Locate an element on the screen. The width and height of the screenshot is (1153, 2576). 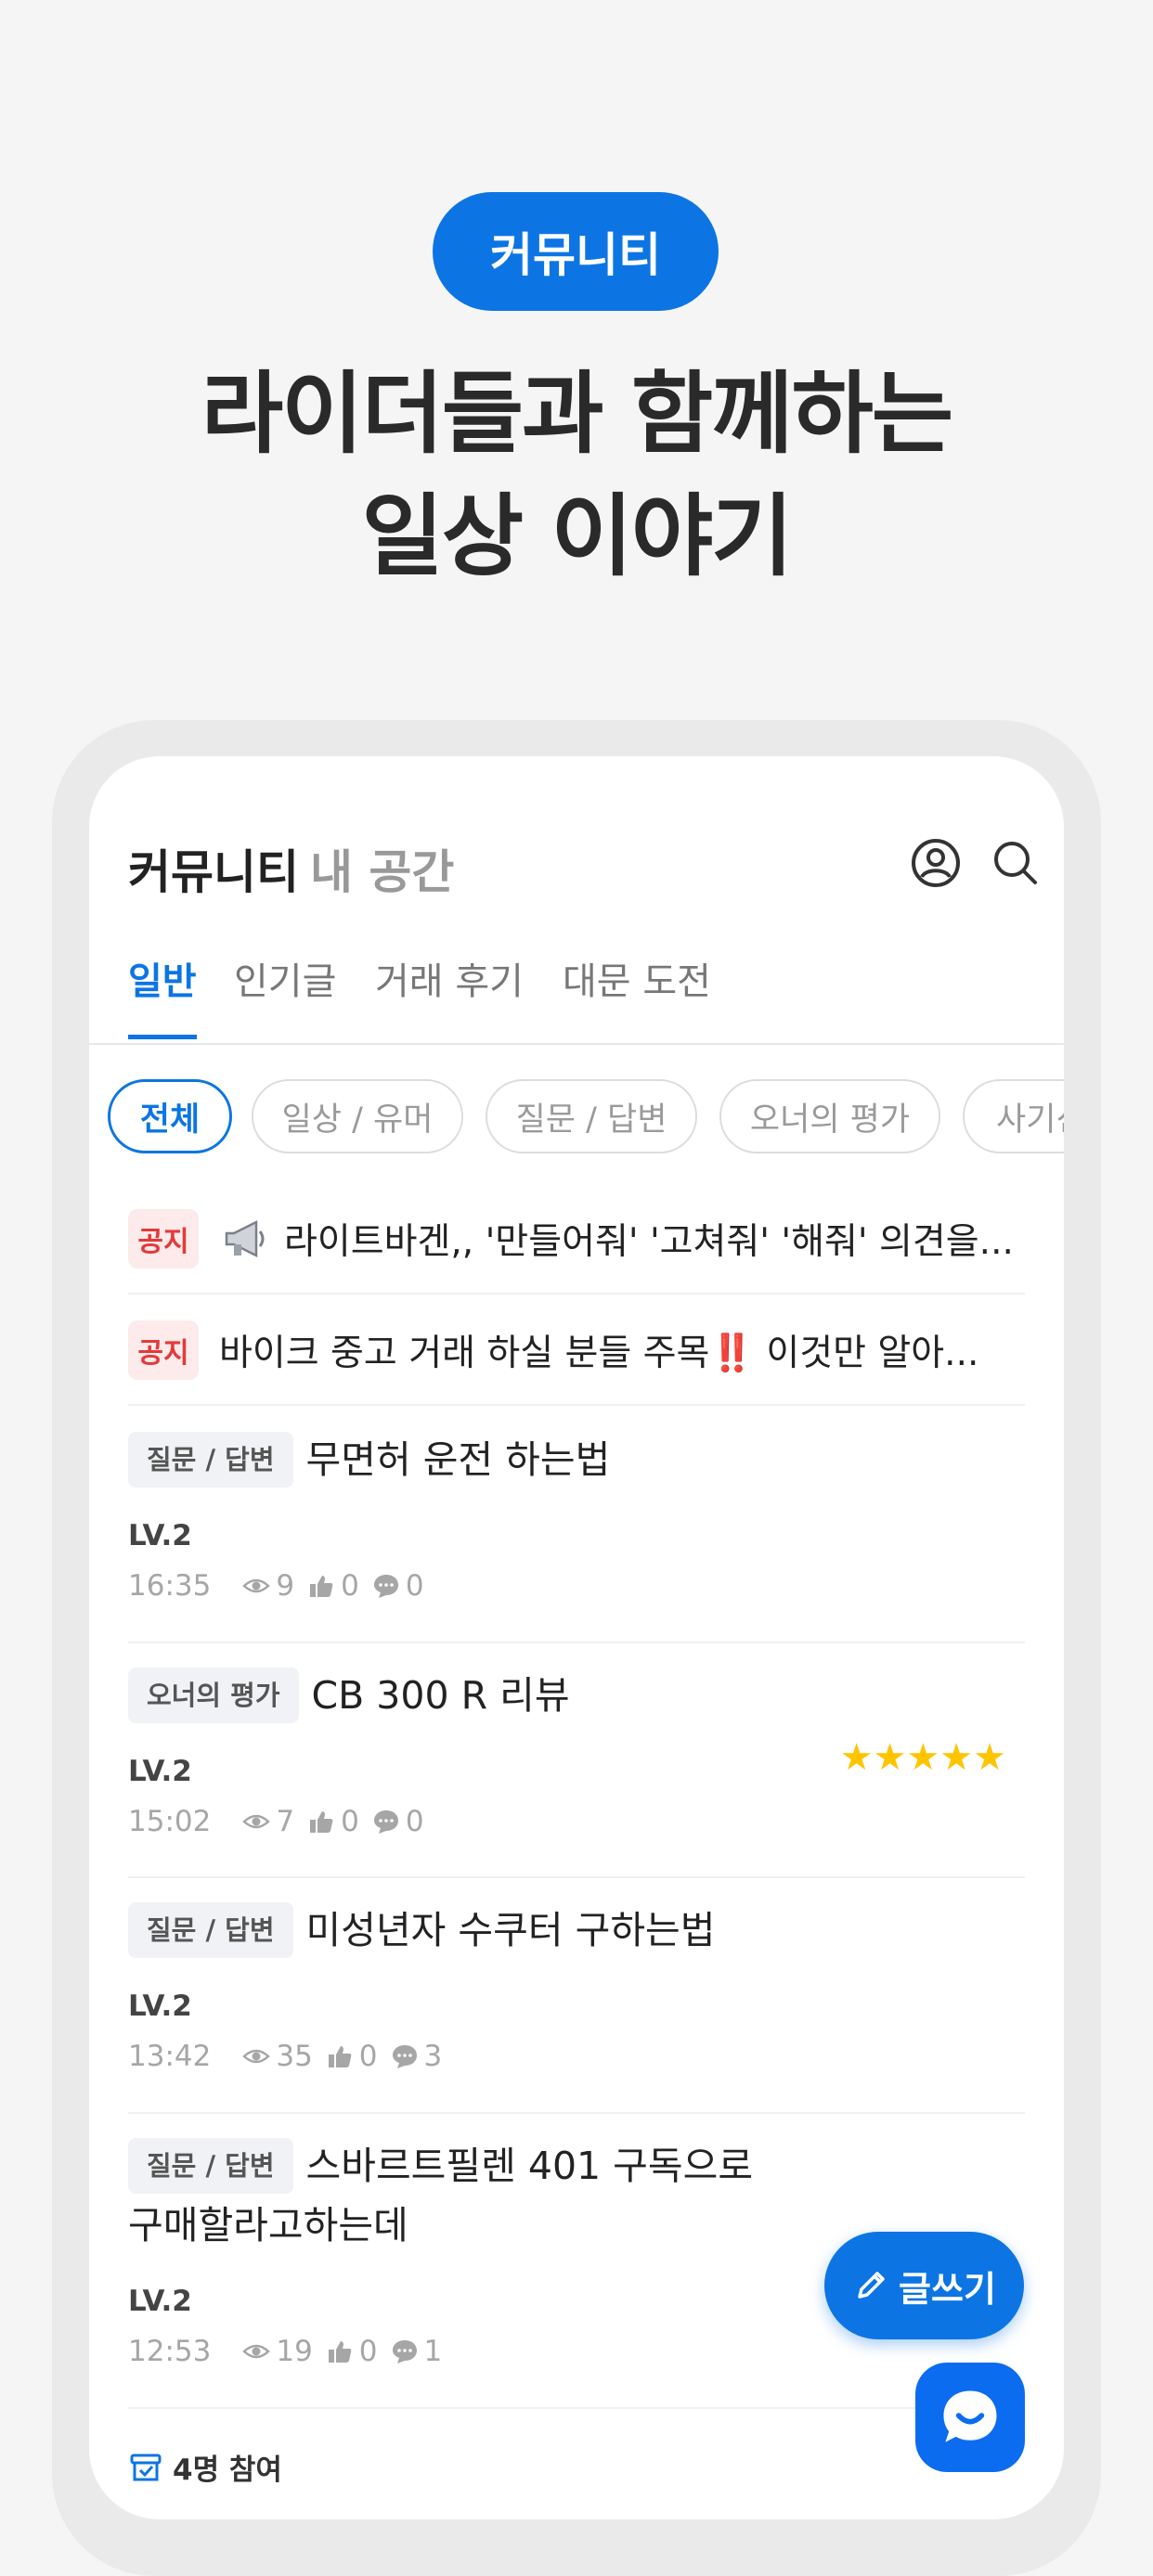
post-time: 13:42 is located at coordinates (170, 2056).